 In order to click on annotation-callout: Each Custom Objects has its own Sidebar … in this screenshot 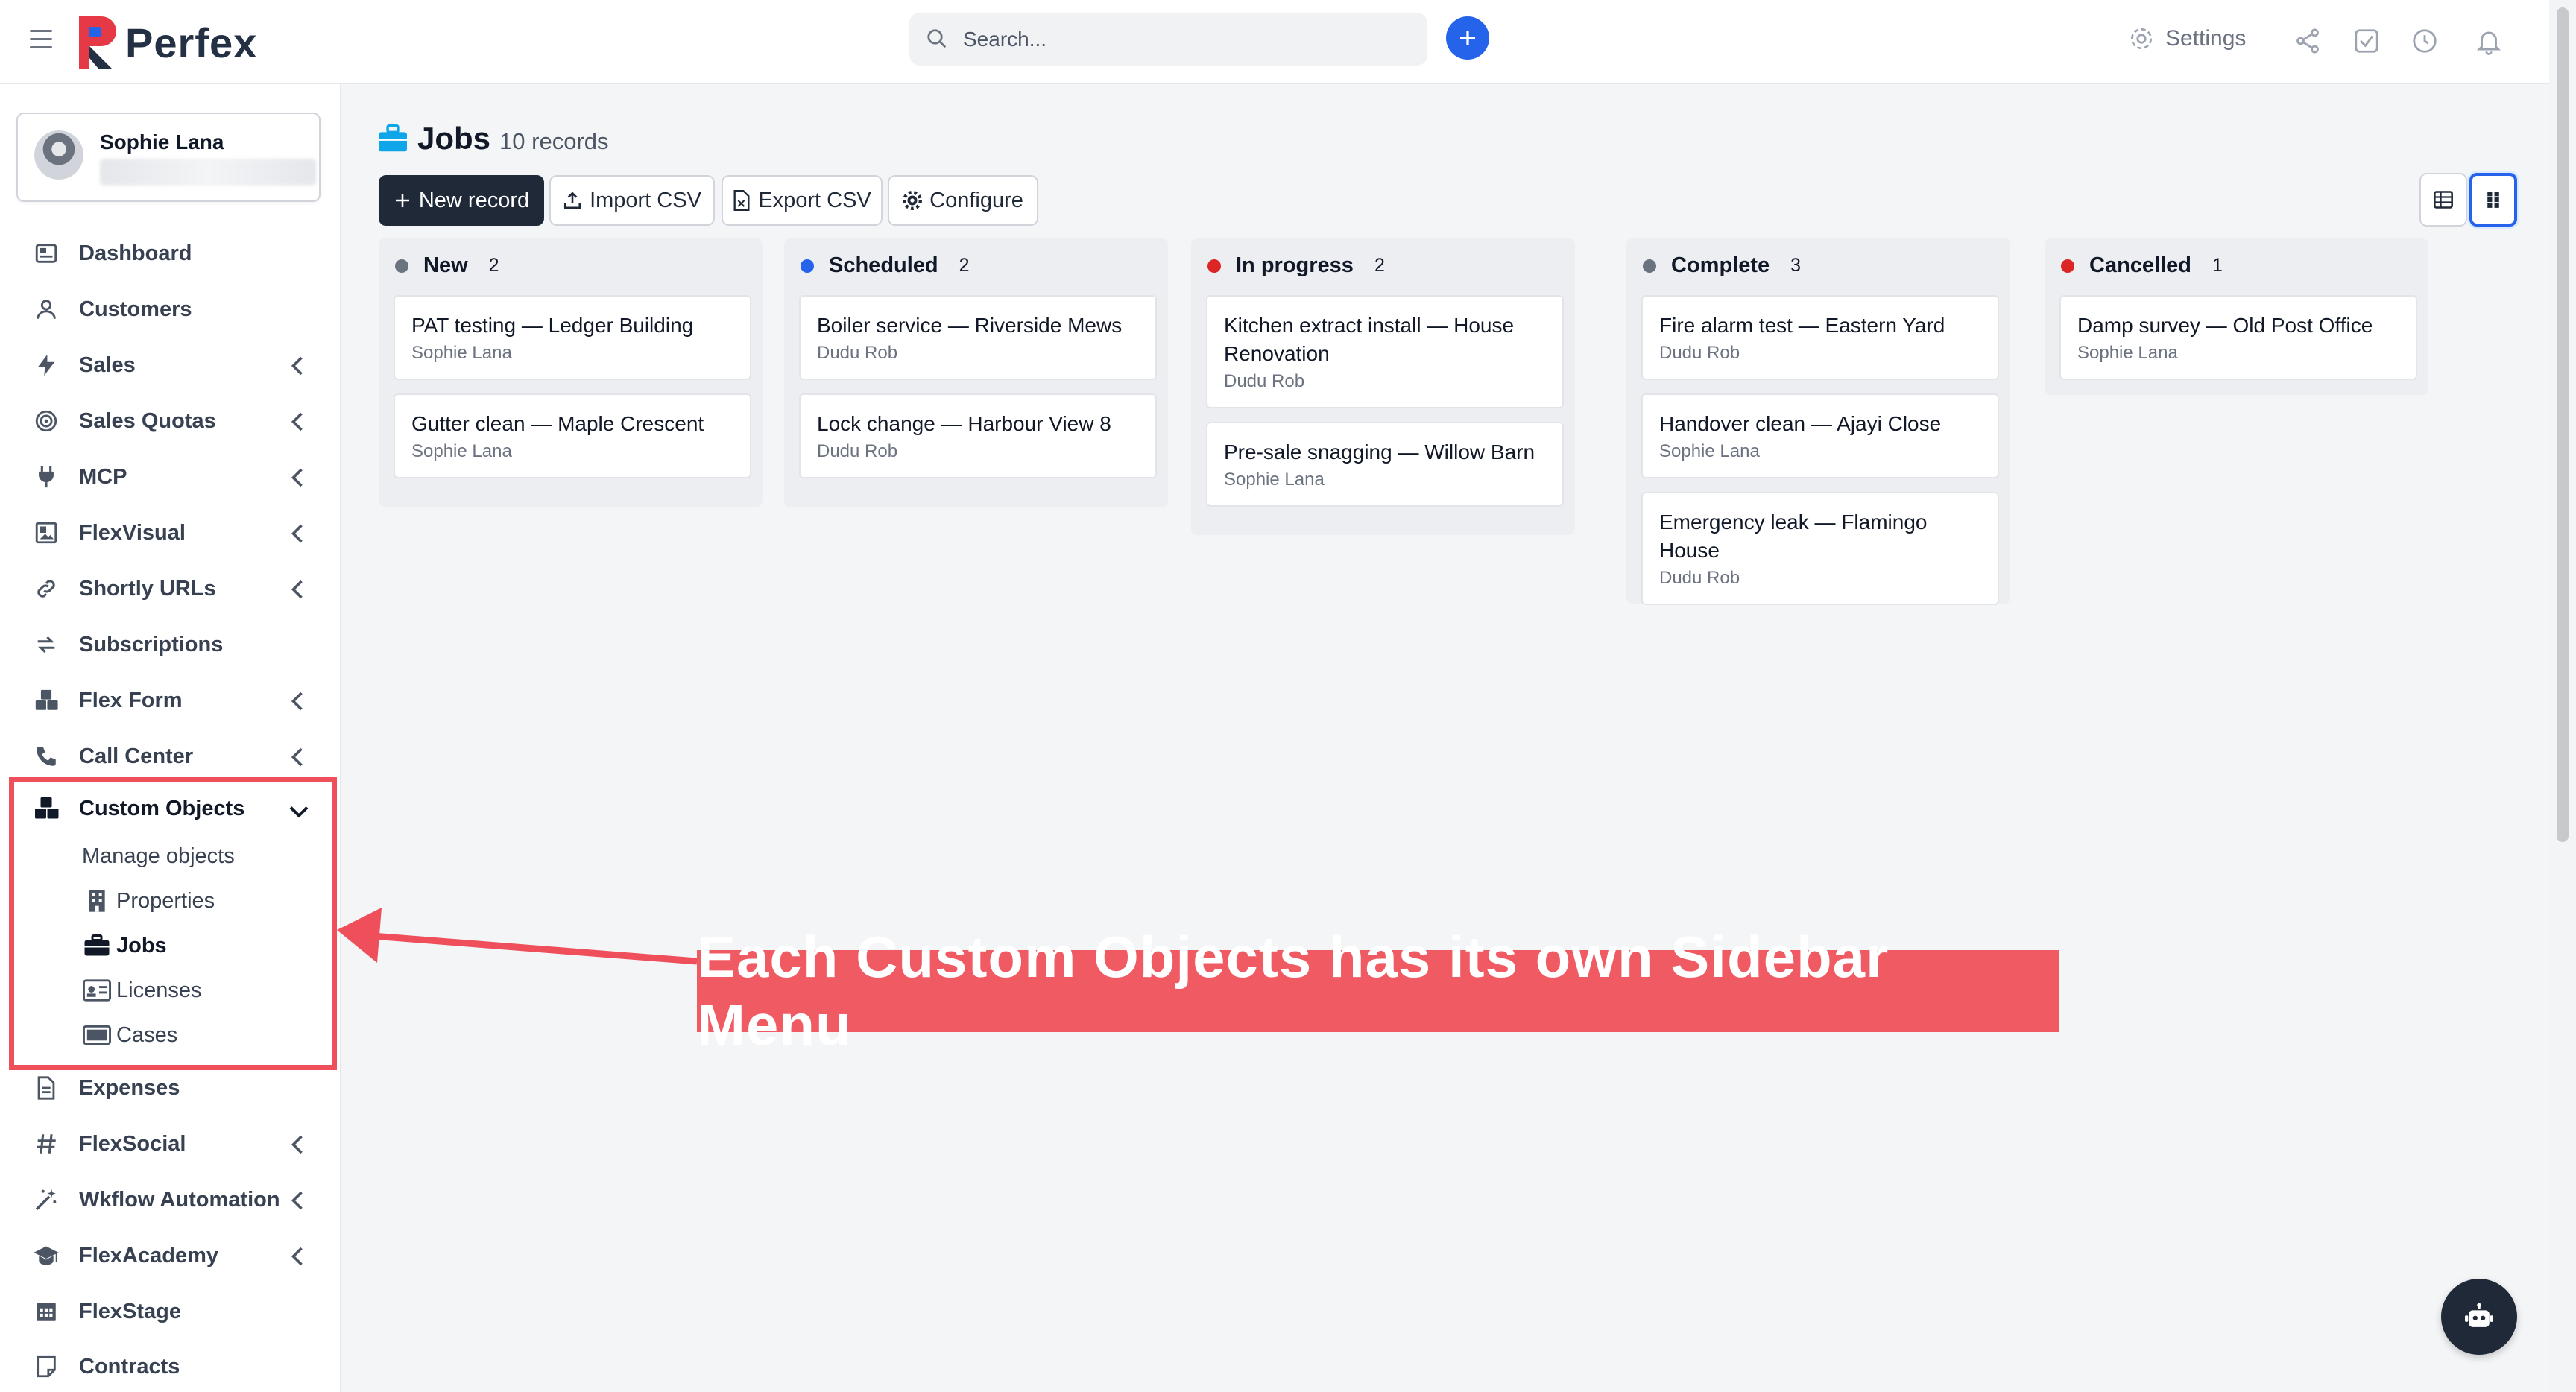, I will do `click(1378, 991)`.